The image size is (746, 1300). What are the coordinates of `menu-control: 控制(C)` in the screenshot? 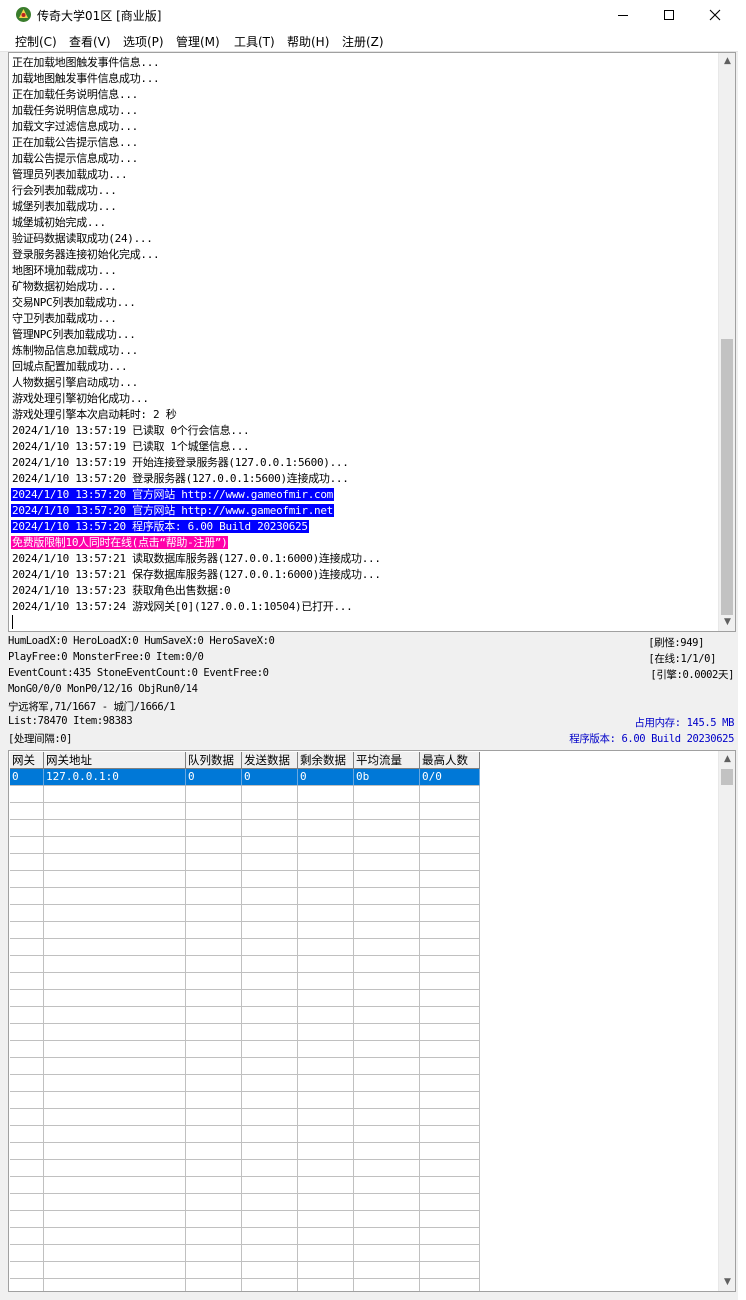 It's located at (36, 41).